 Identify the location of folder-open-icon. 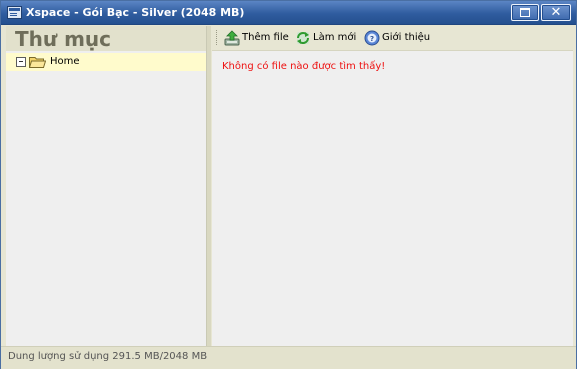
(37, 62).